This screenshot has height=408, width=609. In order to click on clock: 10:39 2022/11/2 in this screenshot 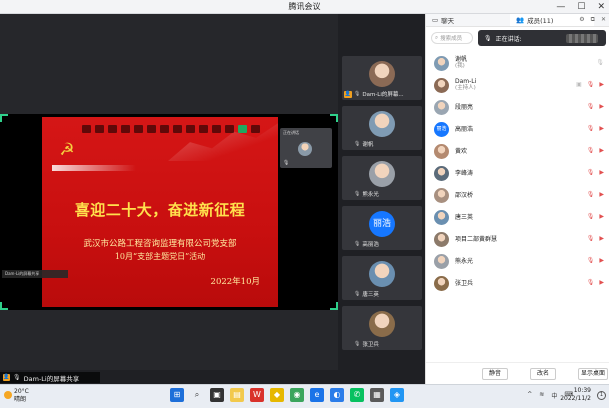, I will do `click(575, 395)`.